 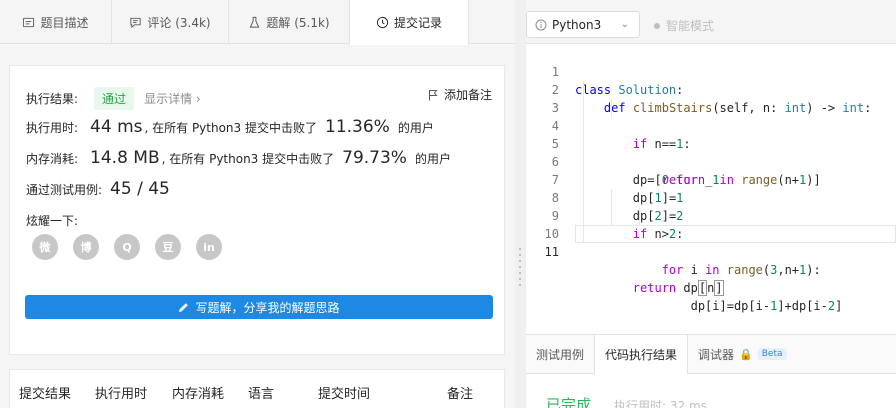 I want to click on testcases-row: 通过测试用例: 45 / 45, so click(x=99, y=189).